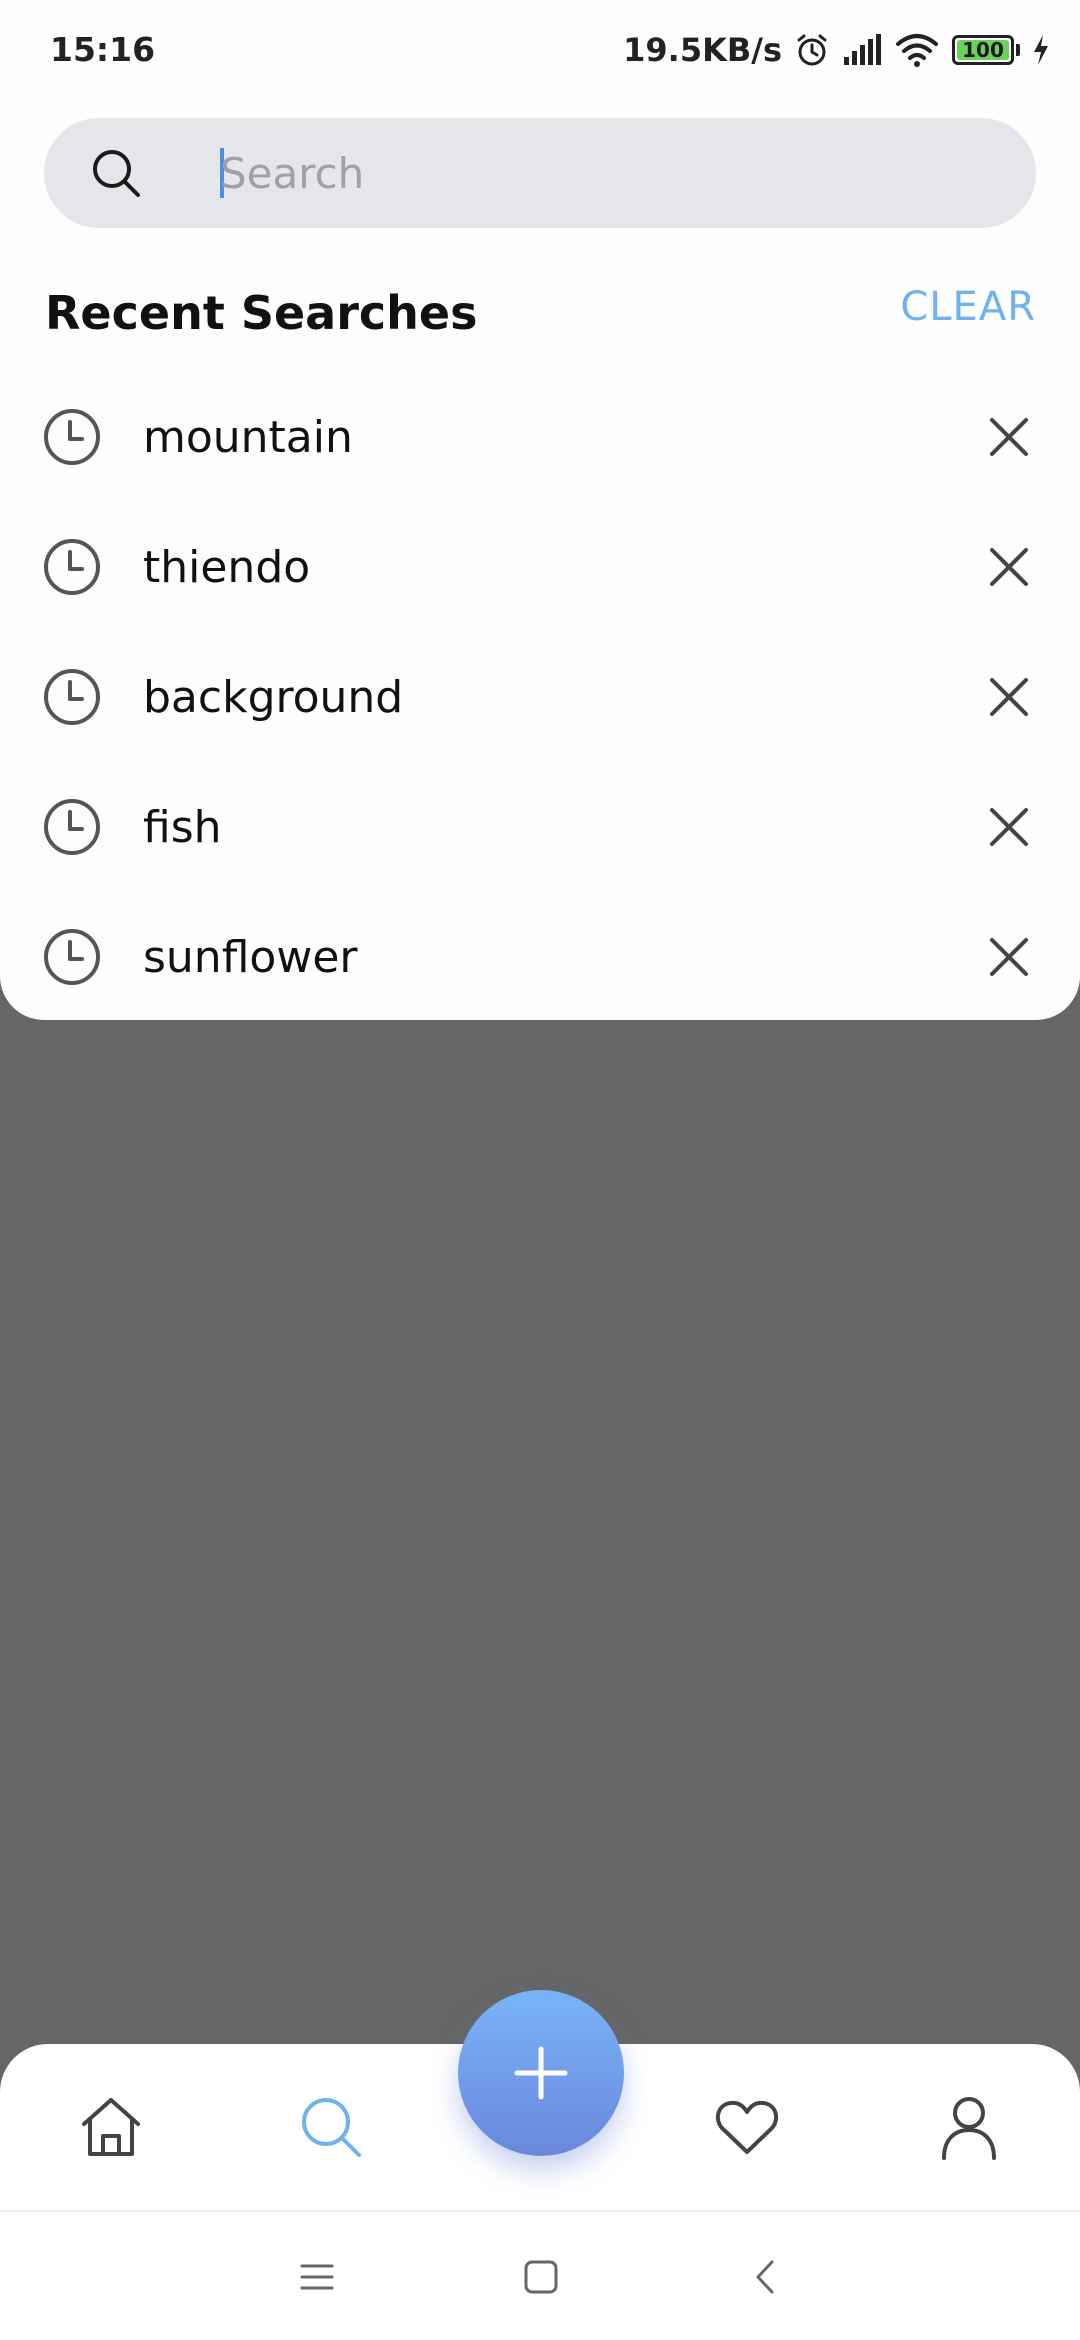  Describe the element at coordinates (540, 827) in the screenshot. I see `recent-item-fish: fish` at that location.